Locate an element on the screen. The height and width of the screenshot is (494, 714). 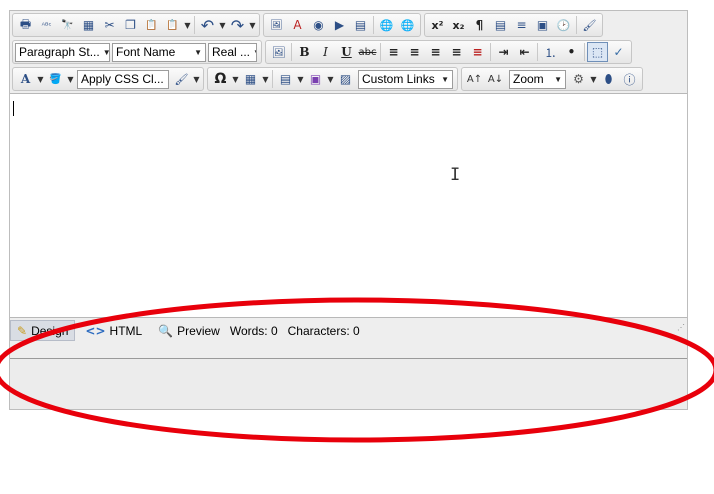
toolbar-group-format: x² x₂ ¶ ▤ ≡ ▣ 🕑 🖌 is located at coordinates (513, 25).